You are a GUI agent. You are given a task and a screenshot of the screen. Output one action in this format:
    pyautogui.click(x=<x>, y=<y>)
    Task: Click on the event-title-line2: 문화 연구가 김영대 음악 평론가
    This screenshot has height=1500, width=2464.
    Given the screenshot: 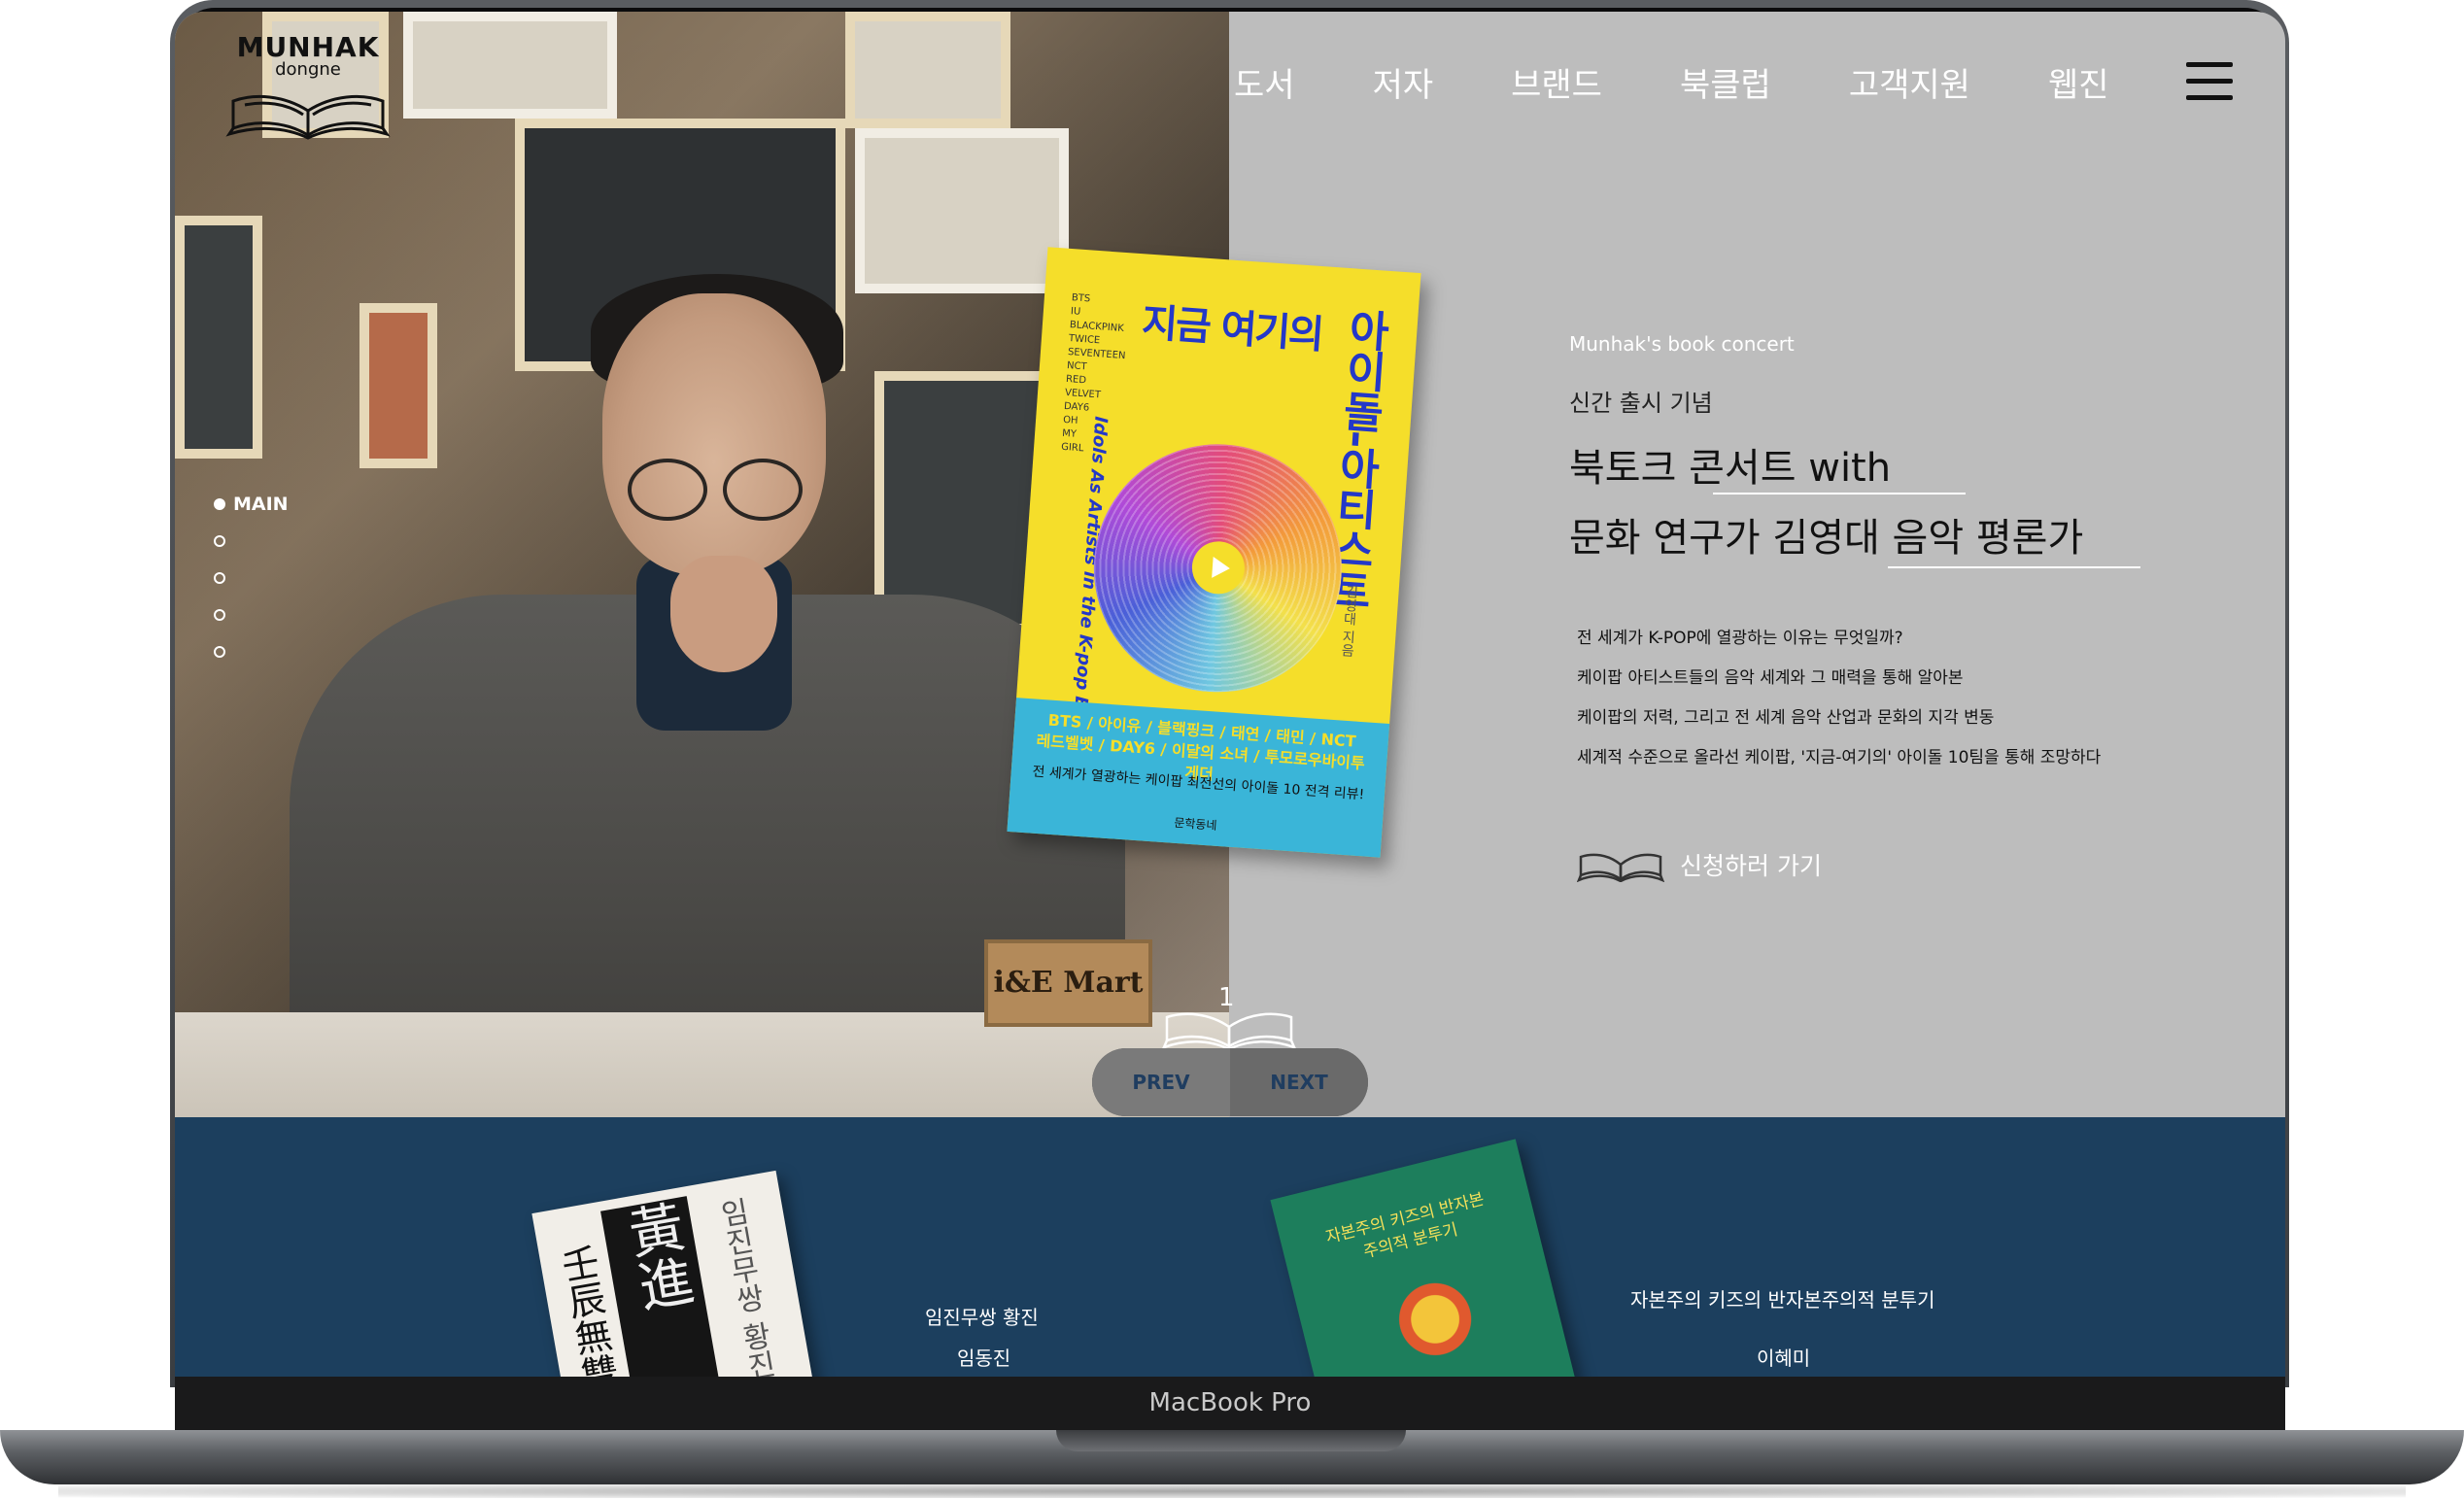 What is the action you would take?
    pyautogui.click(x=1826, y=538)
    